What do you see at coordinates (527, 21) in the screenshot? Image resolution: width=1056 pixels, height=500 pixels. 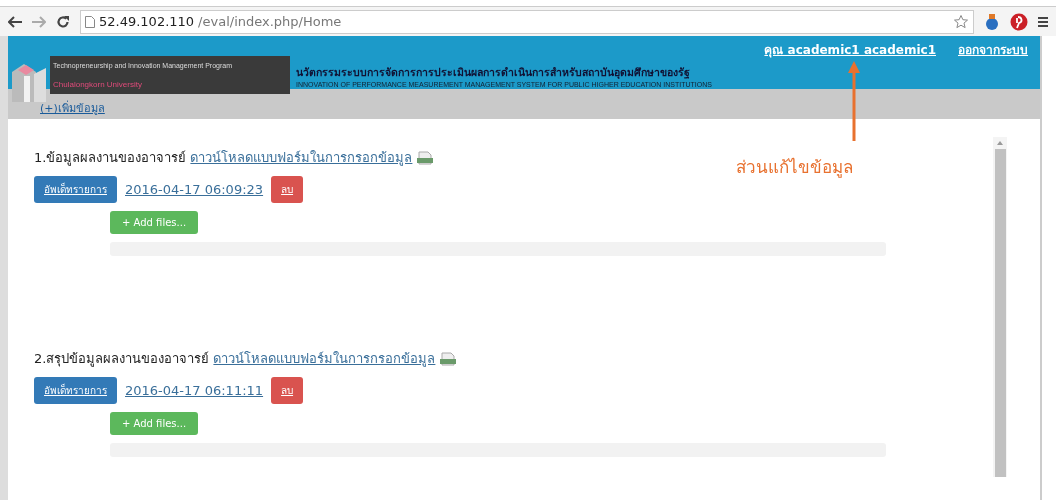 I see `address-bar: 52.49.102.110 /eval/index.php/Home` at bounding box center [527, 21].